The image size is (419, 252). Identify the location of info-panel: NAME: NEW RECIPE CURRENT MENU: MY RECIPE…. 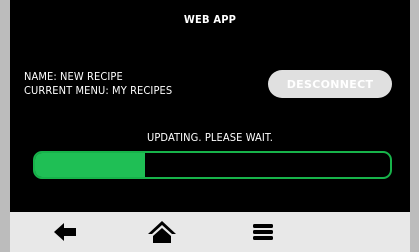
(98, 84).